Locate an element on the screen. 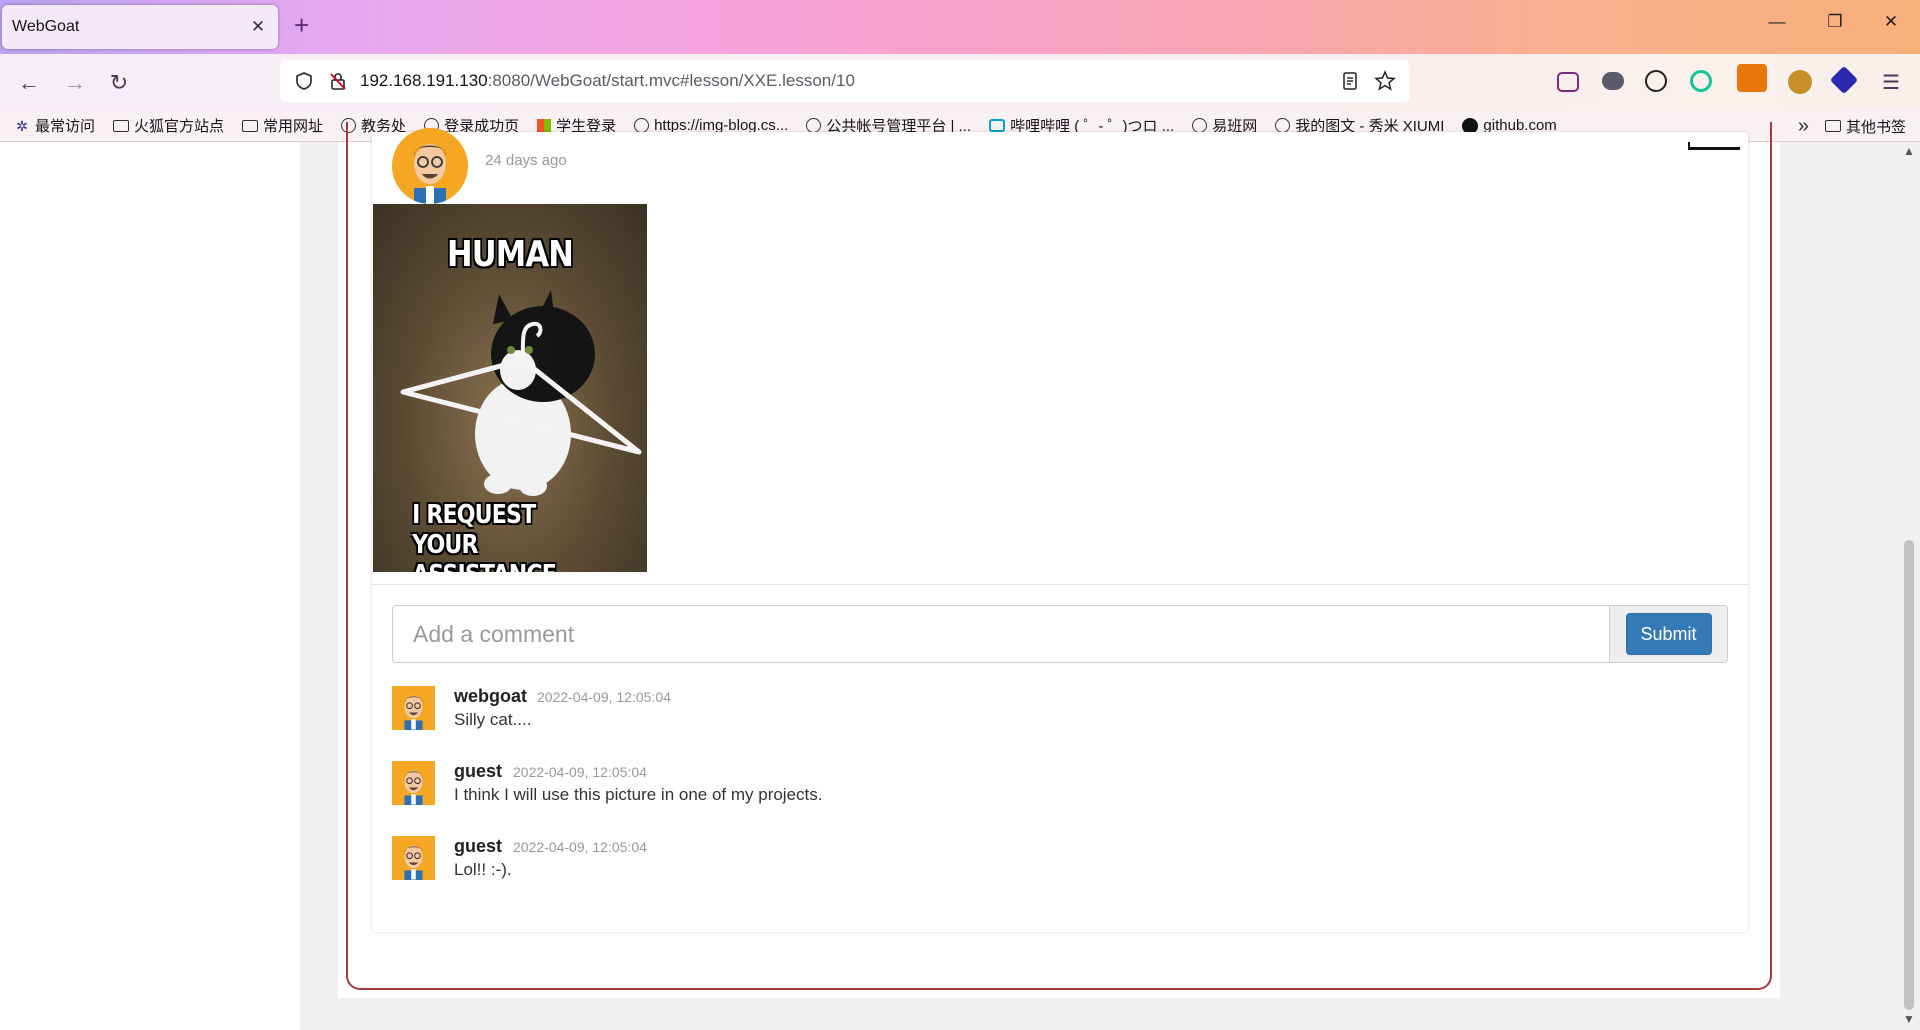 Image resolution: width=1920 pixels, height=1030 pixels. bookmarks-overflow-icon: » is located at coordinates (1803, 126).